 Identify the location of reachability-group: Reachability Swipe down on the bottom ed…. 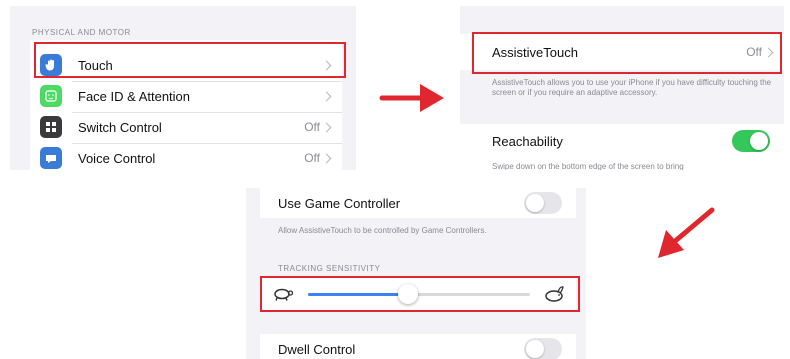
(622, 147).